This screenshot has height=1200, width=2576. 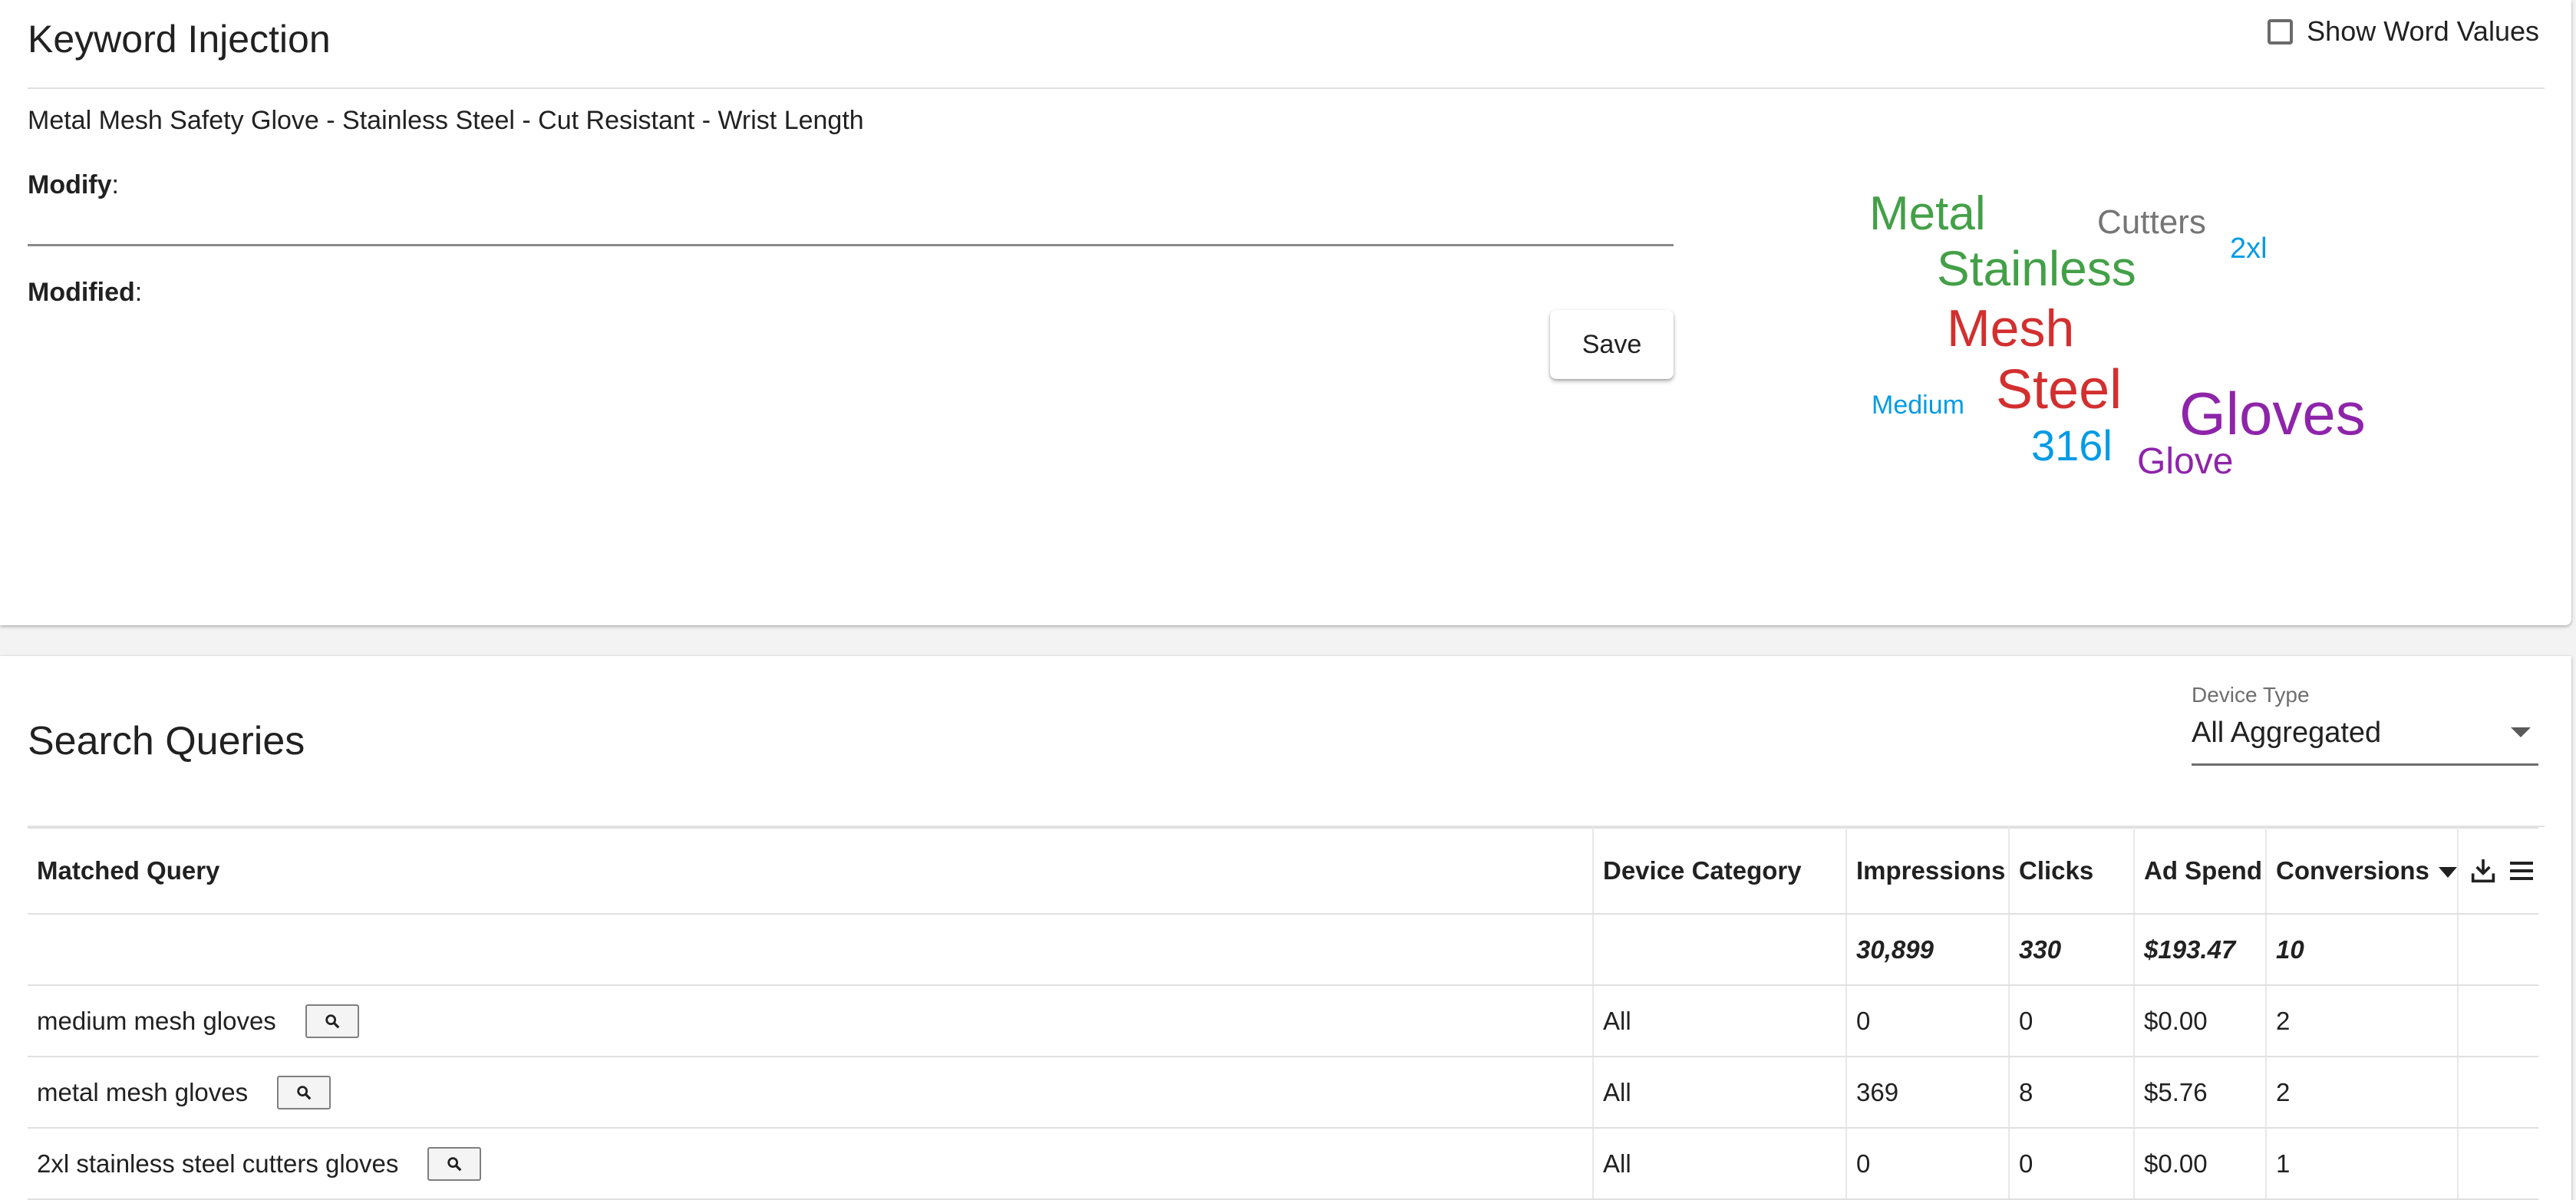 I want to click on cloud-word-mesh: Mesh, so click(x=2011, y=328).